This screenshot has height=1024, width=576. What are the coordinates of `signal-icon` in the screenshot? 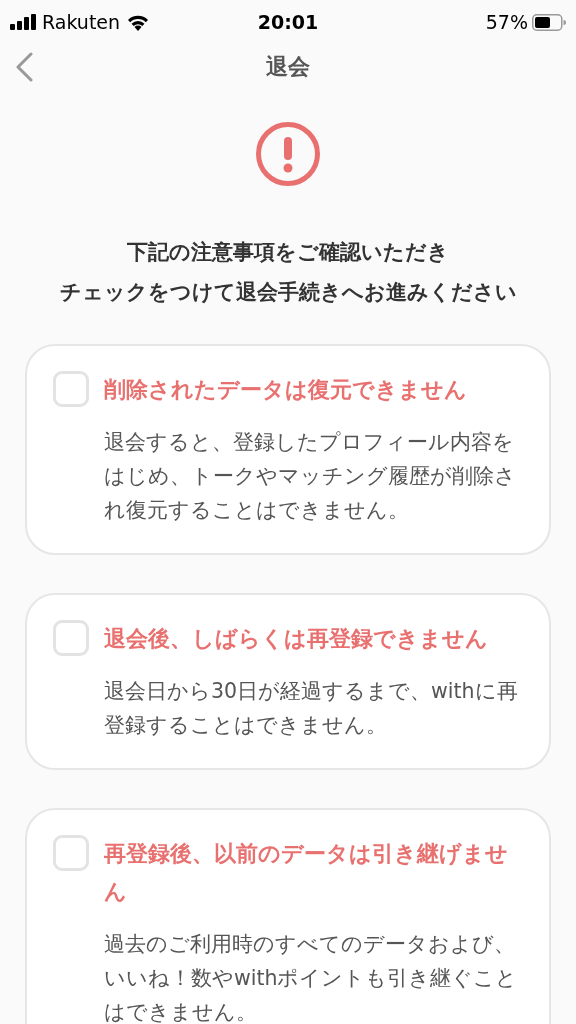 It's located at (23, 22).